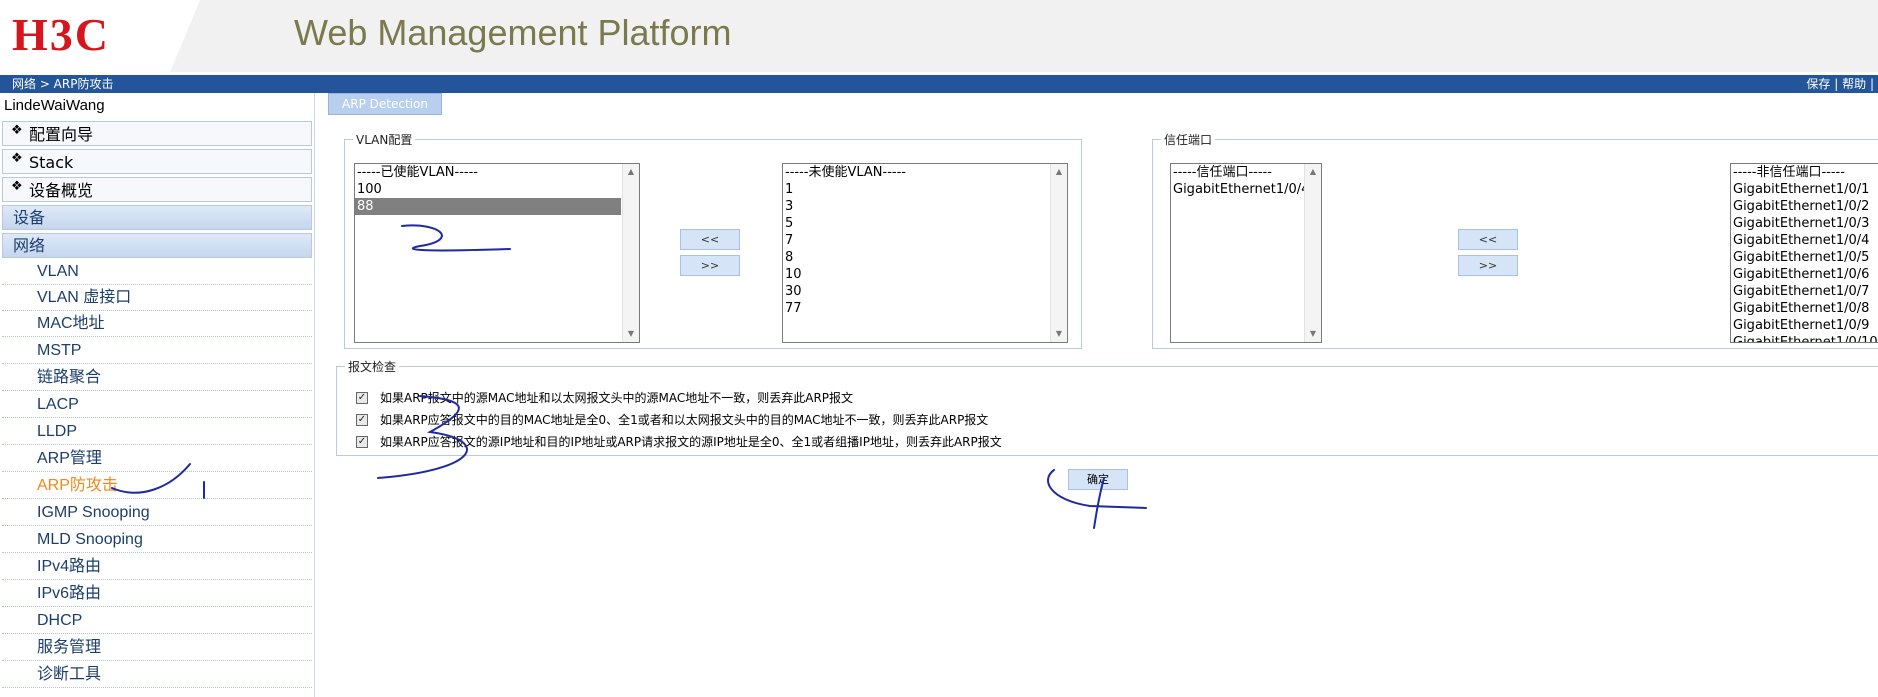 Image resolution: width=1878 pixels, height=697 pixels. What do you see at coordinates (362, 420) in the screenshot?
I see `dst-mac-checkbox: ✓` at bounding box center [362, 420].